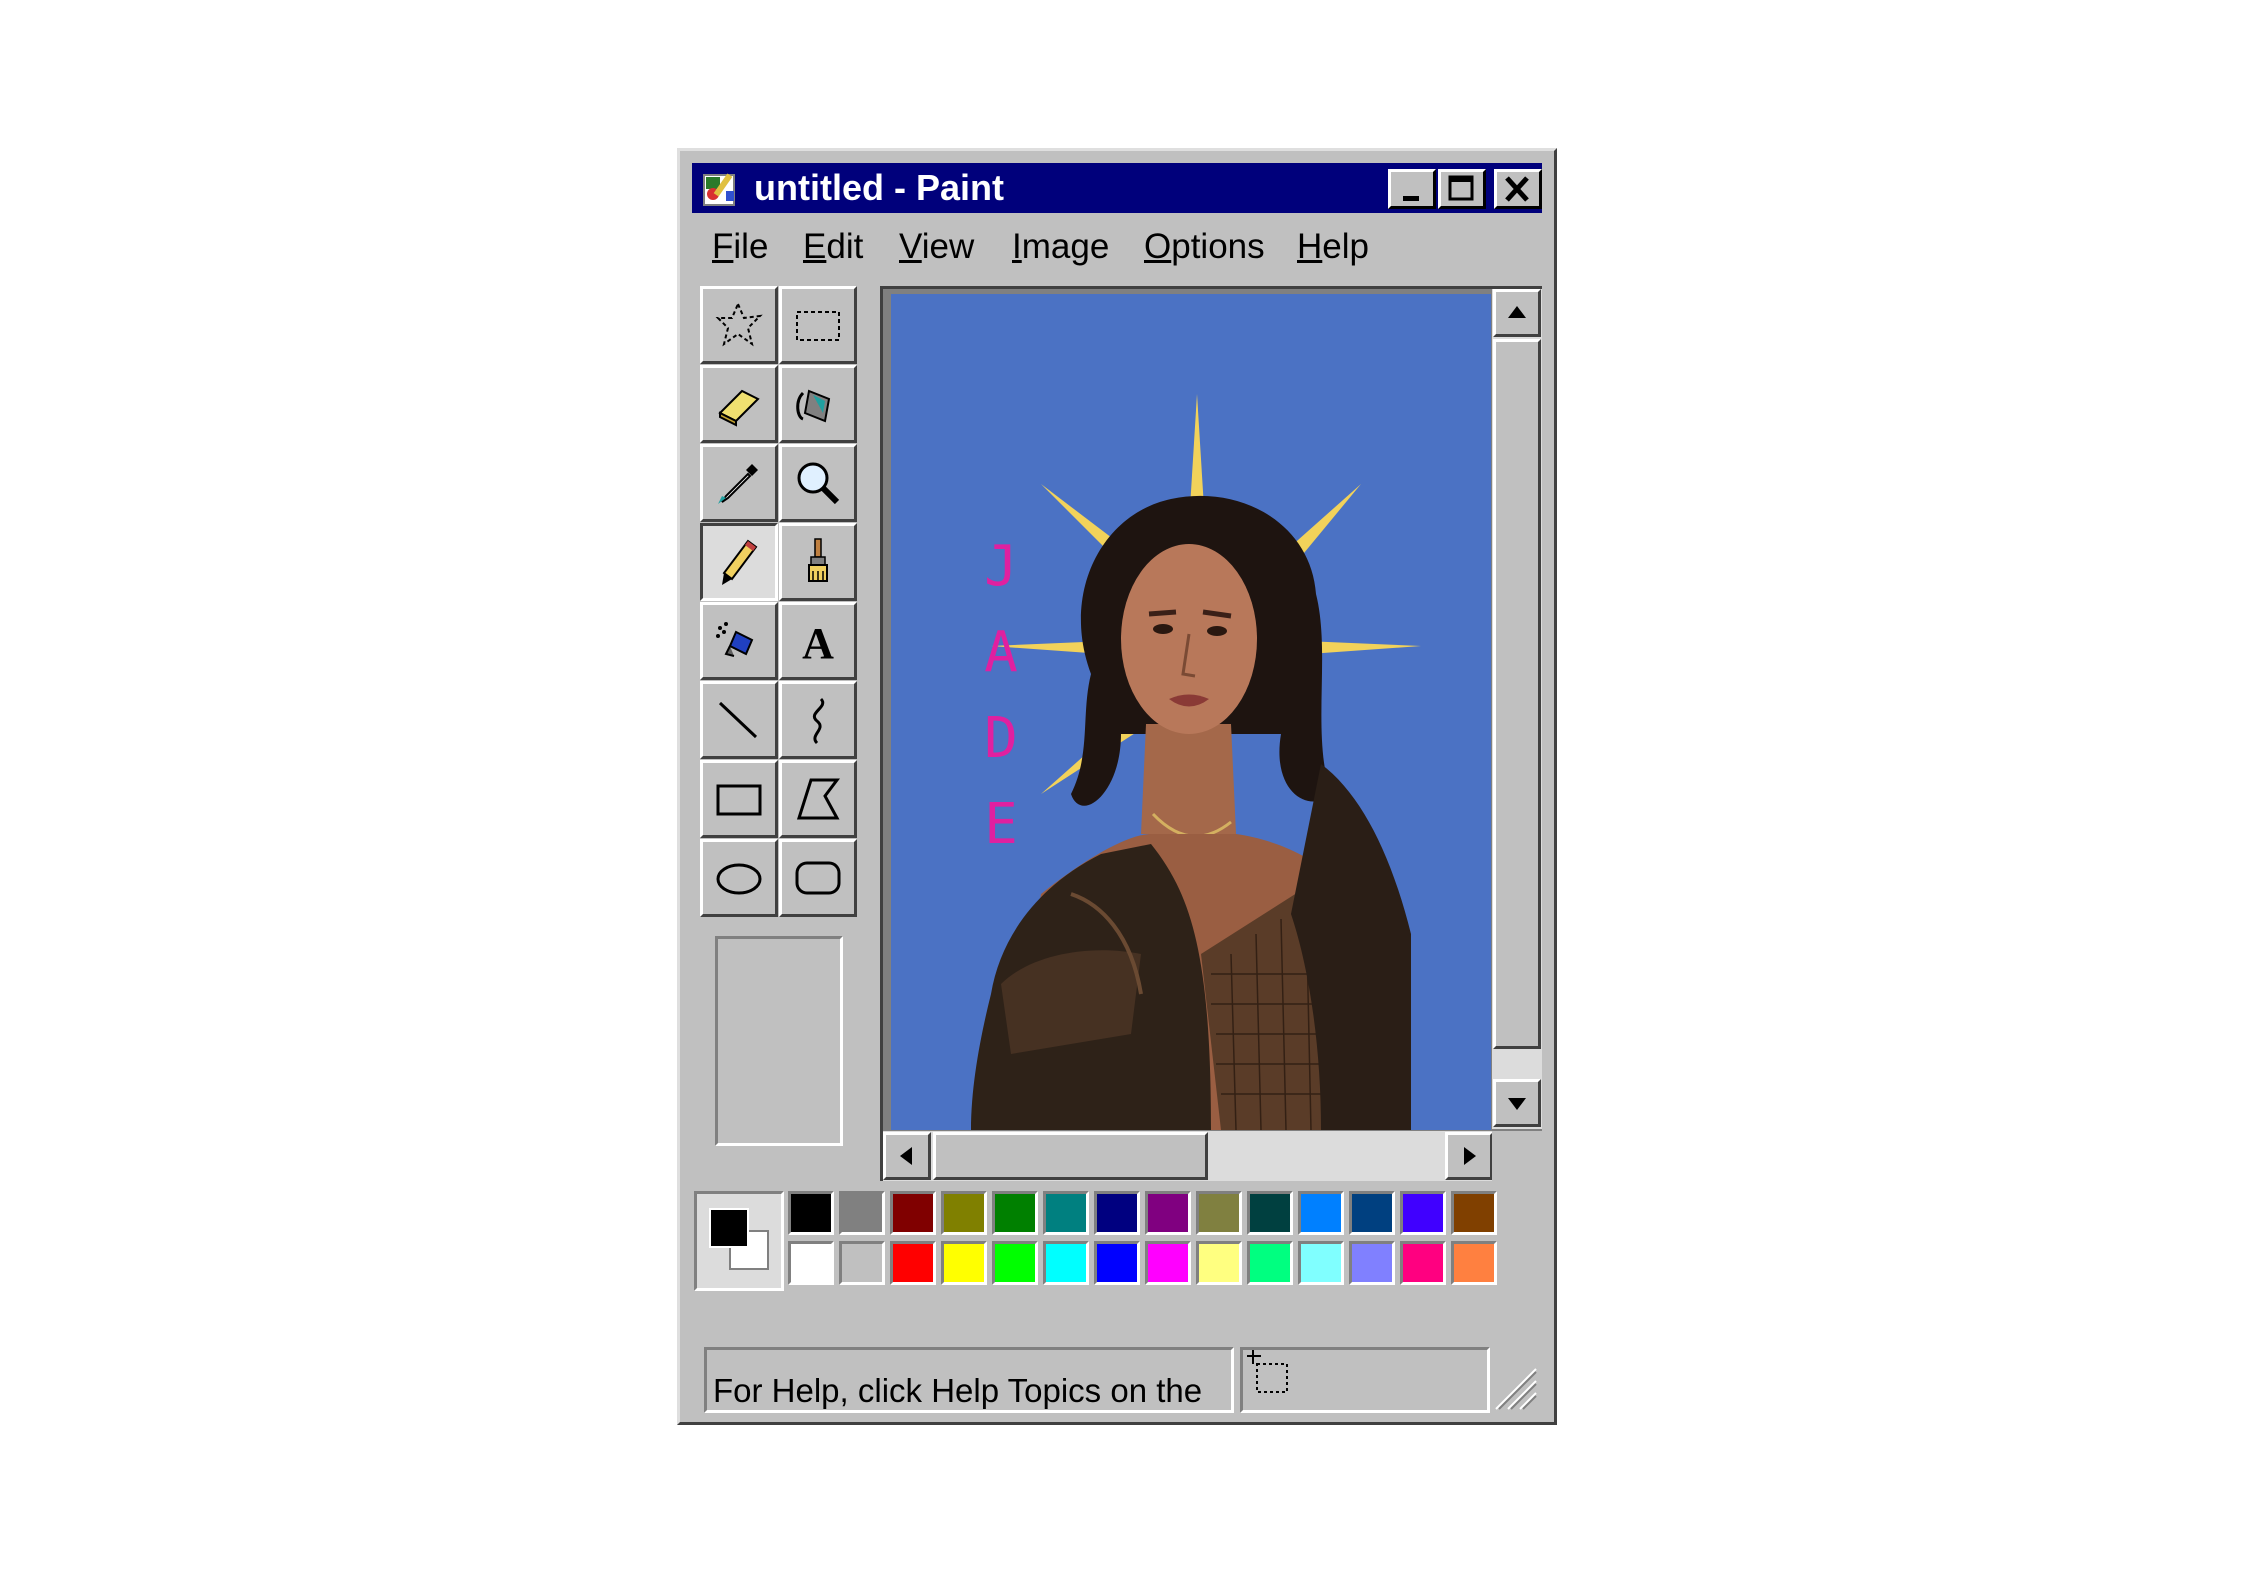 The width and height of the screenshot is (2245, 1587). What do you see at coordinates (1001, 566) in the screenshot?
I see `jade-letter-j: J` at bounding box center [1001, 566].